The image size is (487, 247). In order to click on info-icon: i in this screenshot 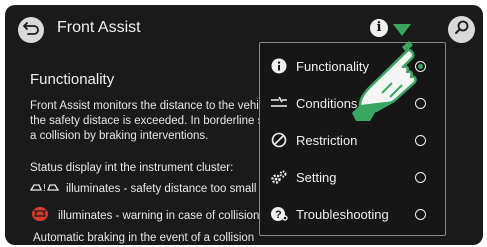, I will do `click(379, 28)`.